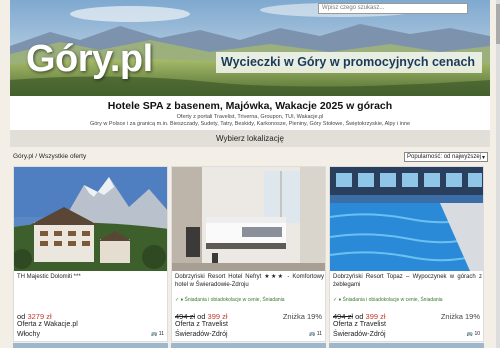 Image resolution: width=500 pixels, height=348 pixels. Describe the element at coordinates (250, 138) in the screenshot. I see `location-selector: Wybierz lokalizację` at that location.